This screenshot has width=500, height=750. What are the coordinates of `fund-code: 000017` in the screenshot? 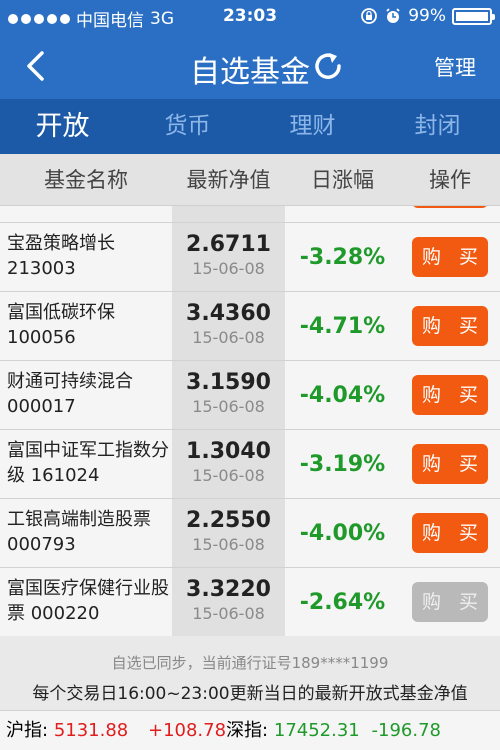 It's located at (41, 406).